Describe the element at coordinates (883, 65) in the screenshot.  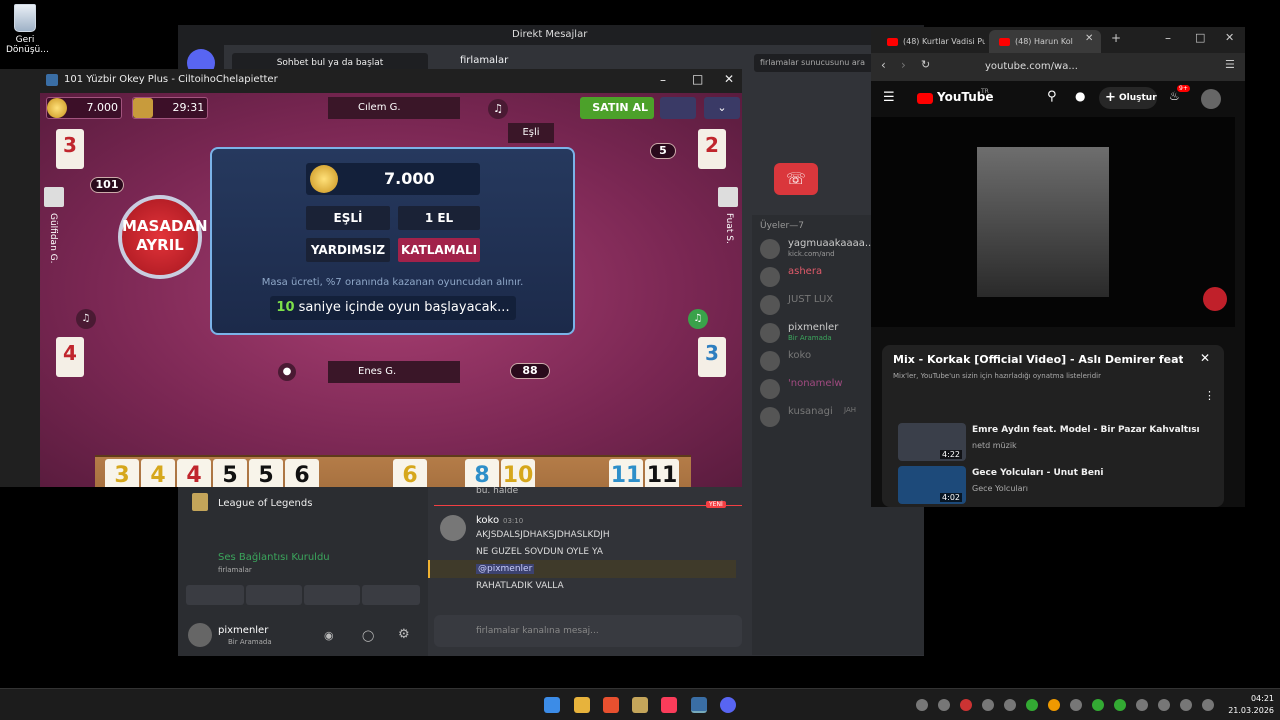
I see `back-icon: ‹` at that location.